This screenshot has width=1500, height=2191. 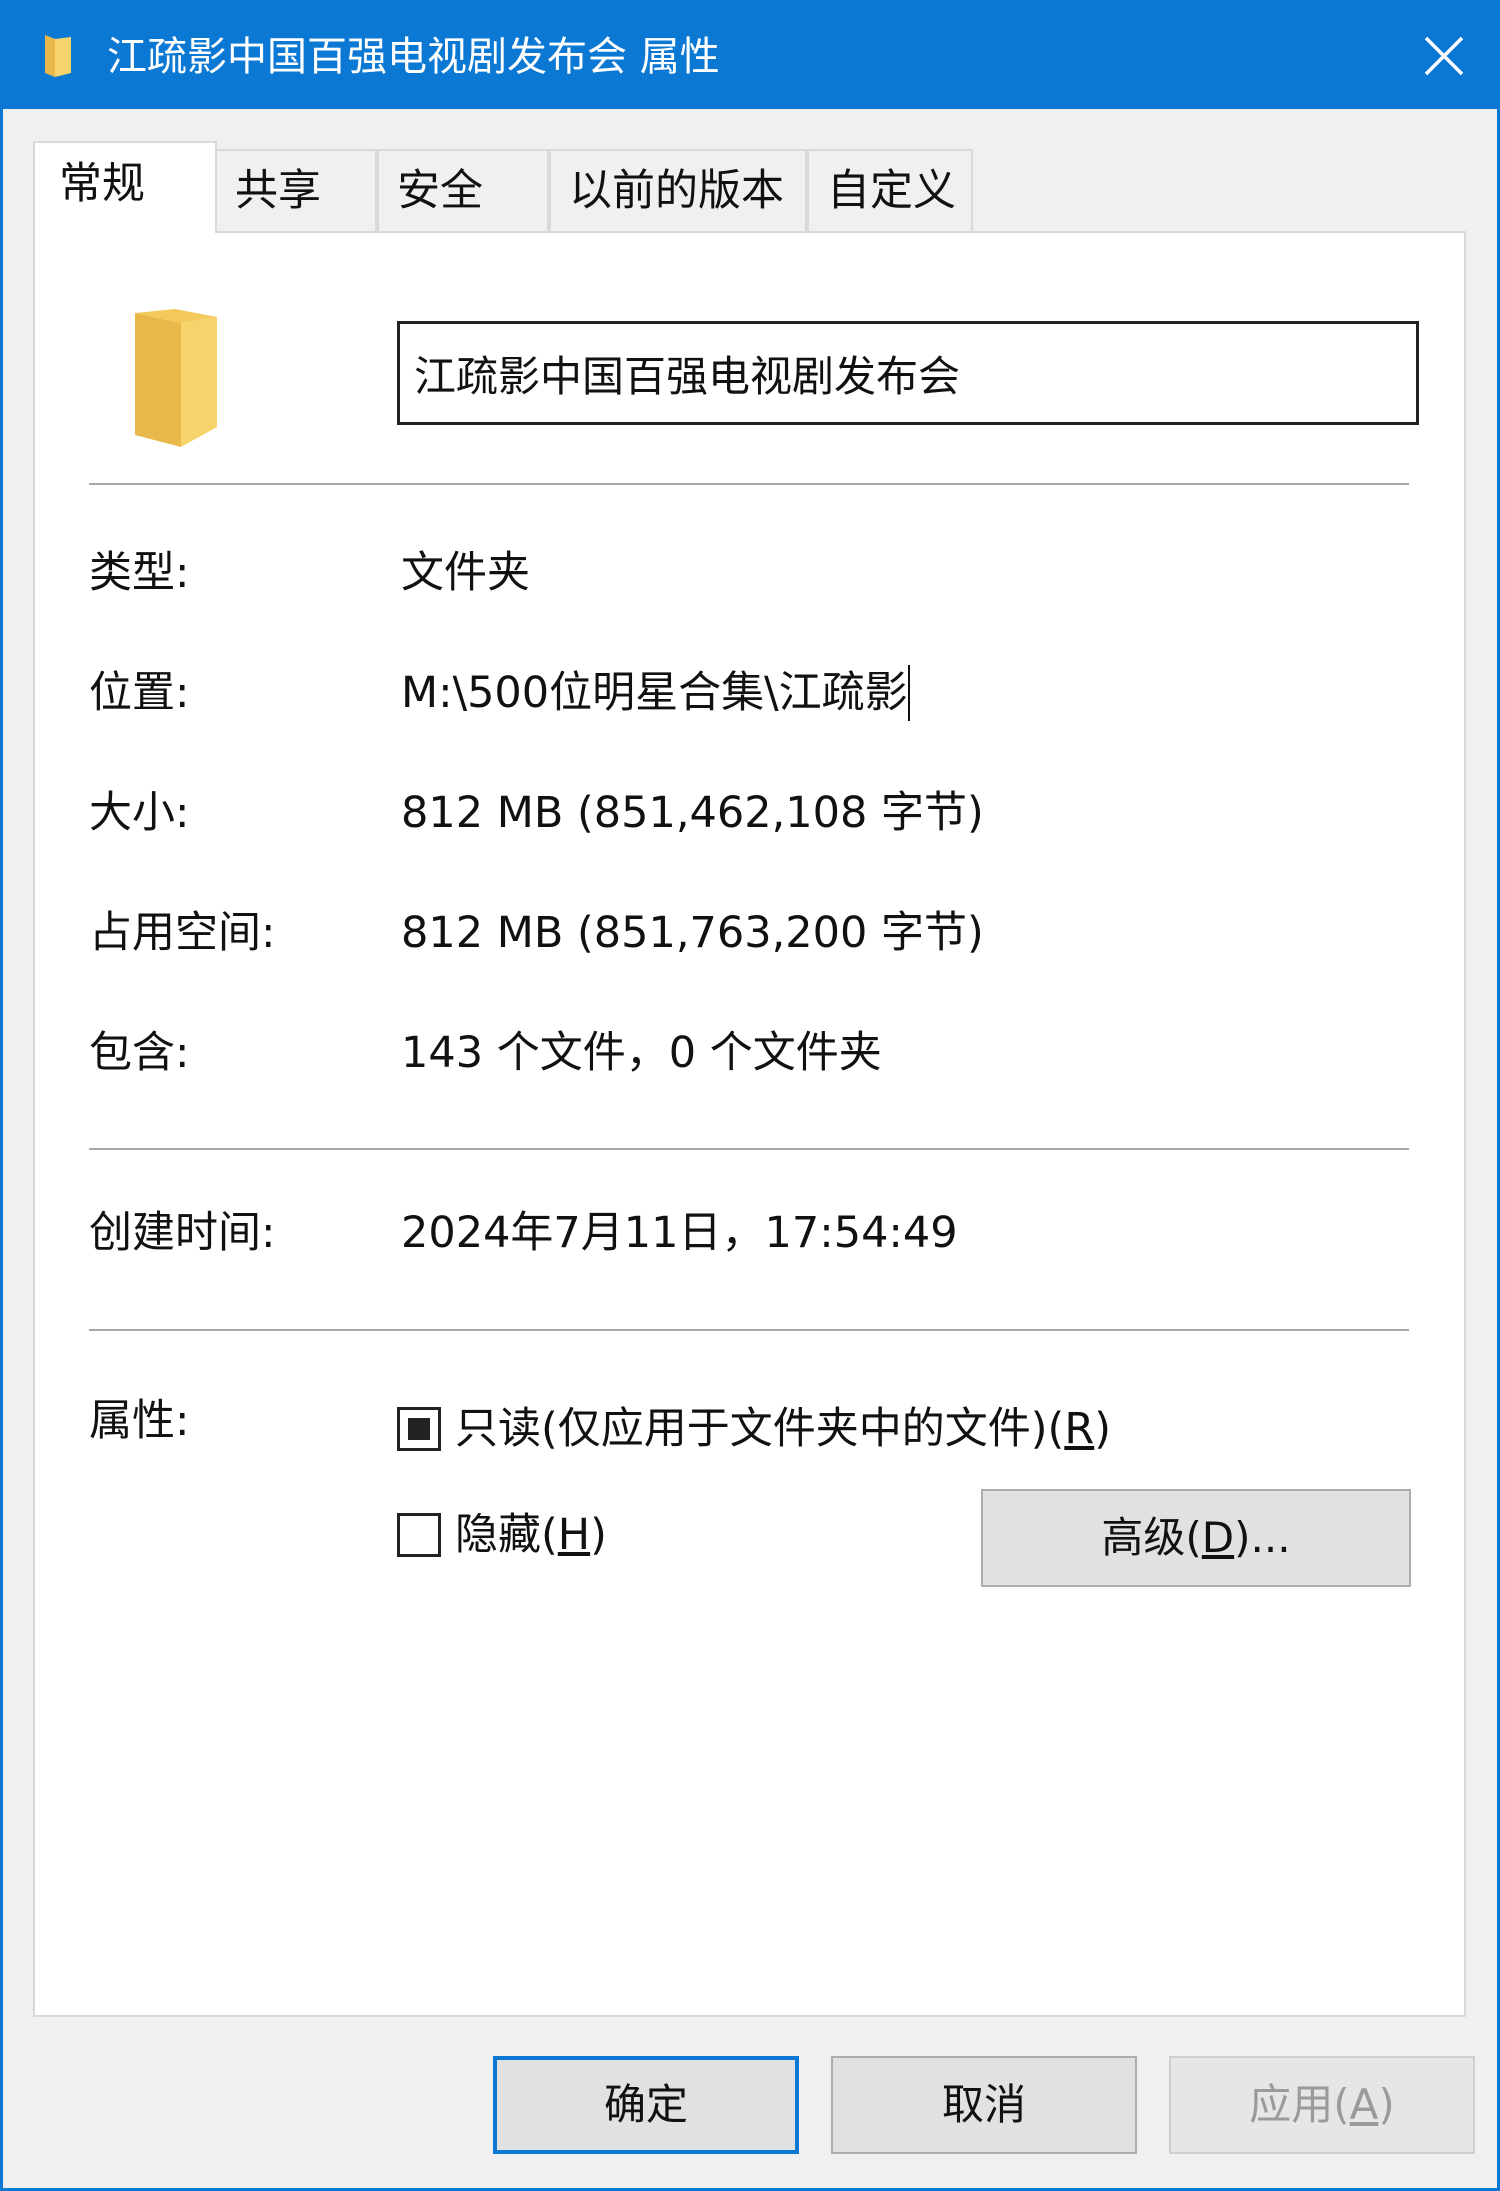 What do you see at coordinates (783, 1429) in the screenshot?
I see `readonly-label: 只读(仅应用于文件夹中的文件)(R)` at bounding box center [783, 1429].